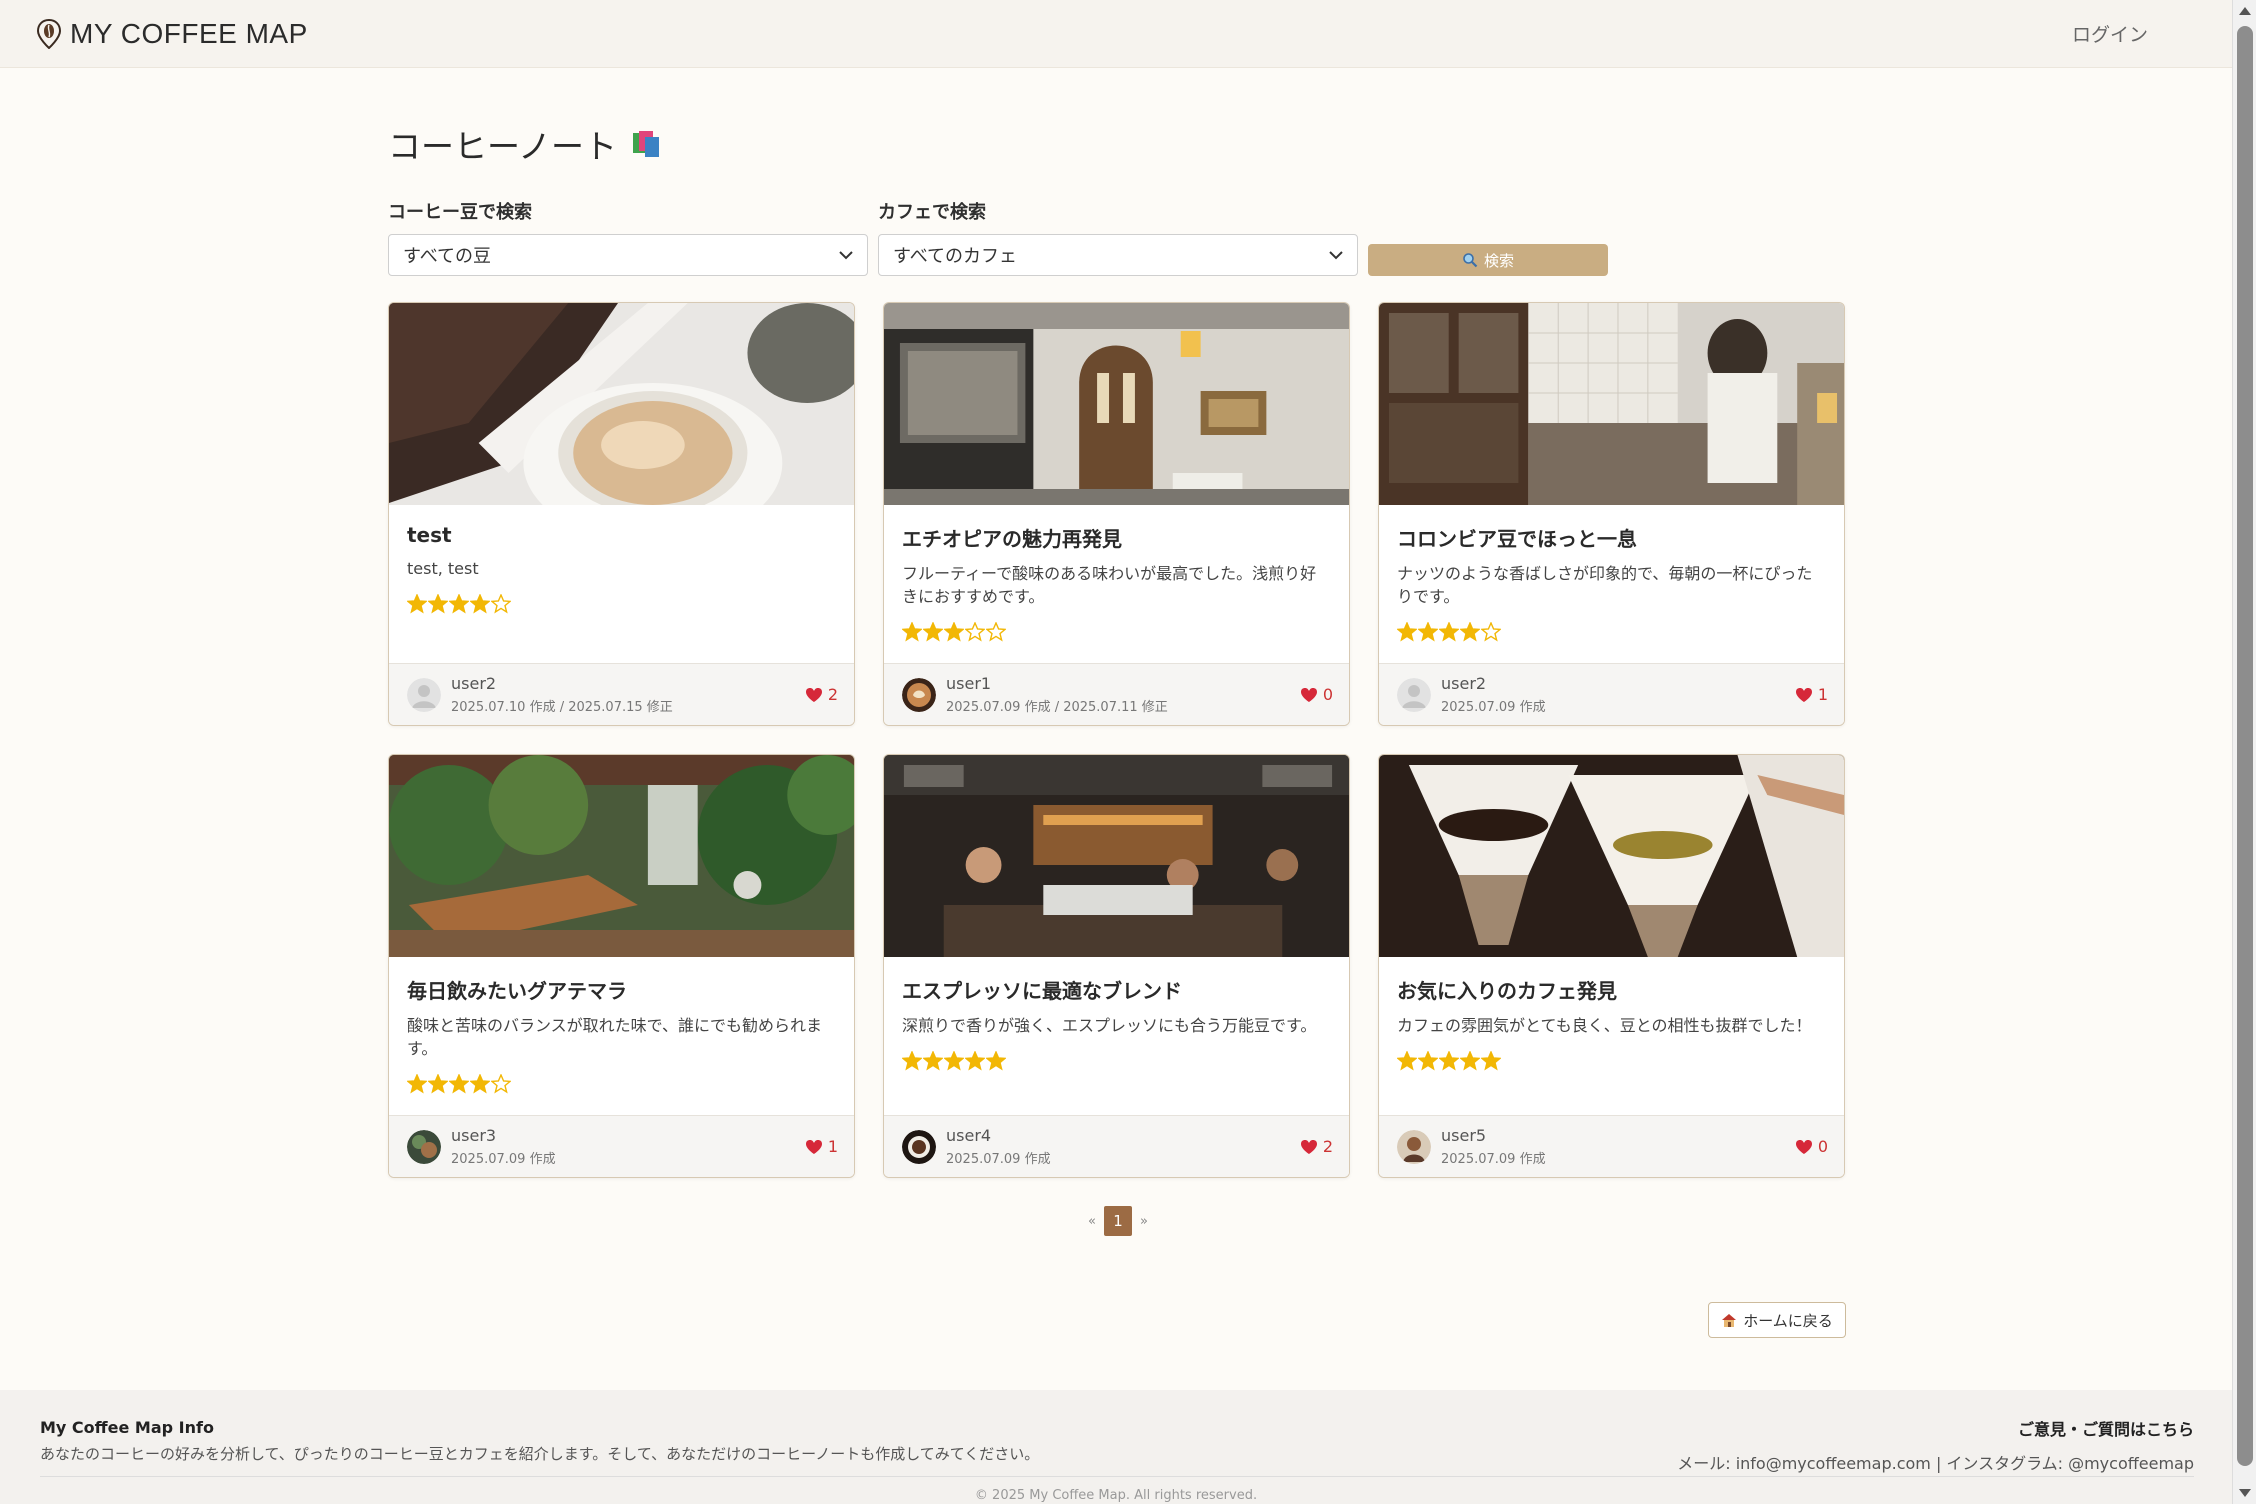  I want to click on back-home-label: ホームに戻る, so click(1788, 1320).